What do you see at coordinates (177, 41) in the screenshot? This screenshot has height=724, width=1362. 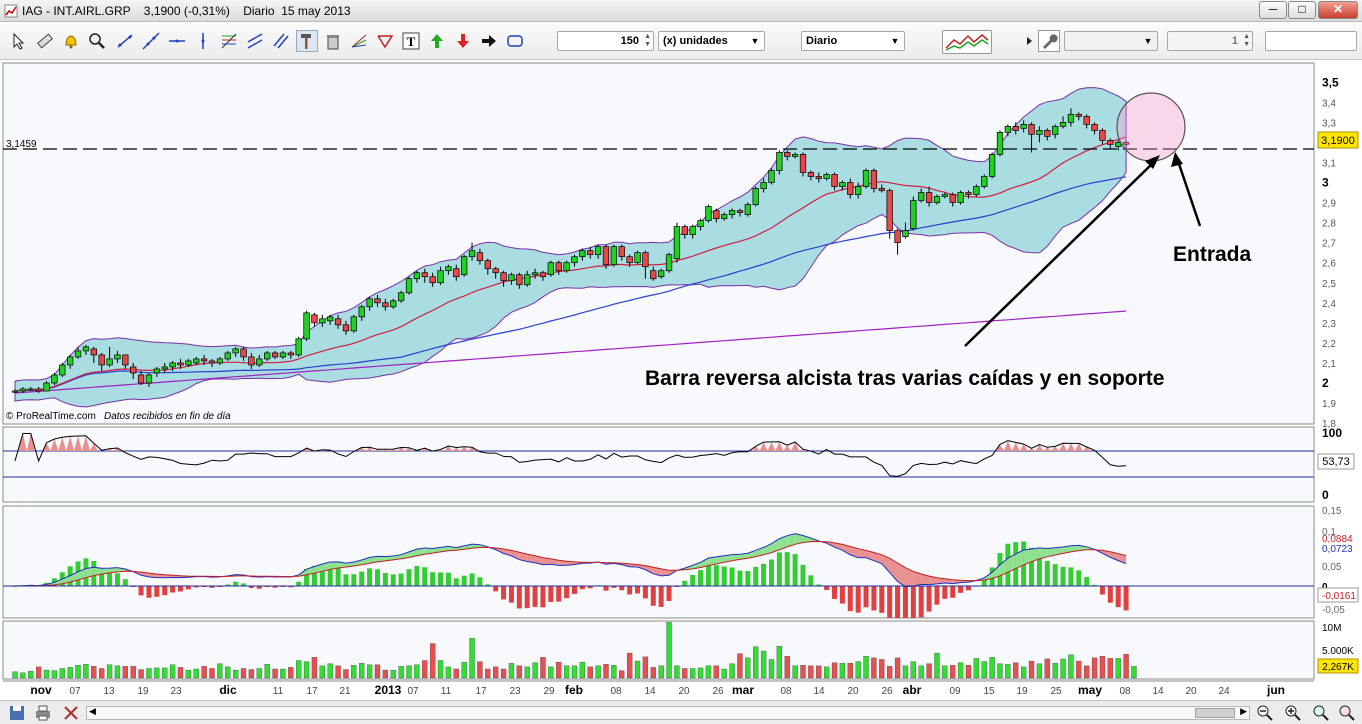 I see `horizontal-line-icon` at bounding box center [177, 41].